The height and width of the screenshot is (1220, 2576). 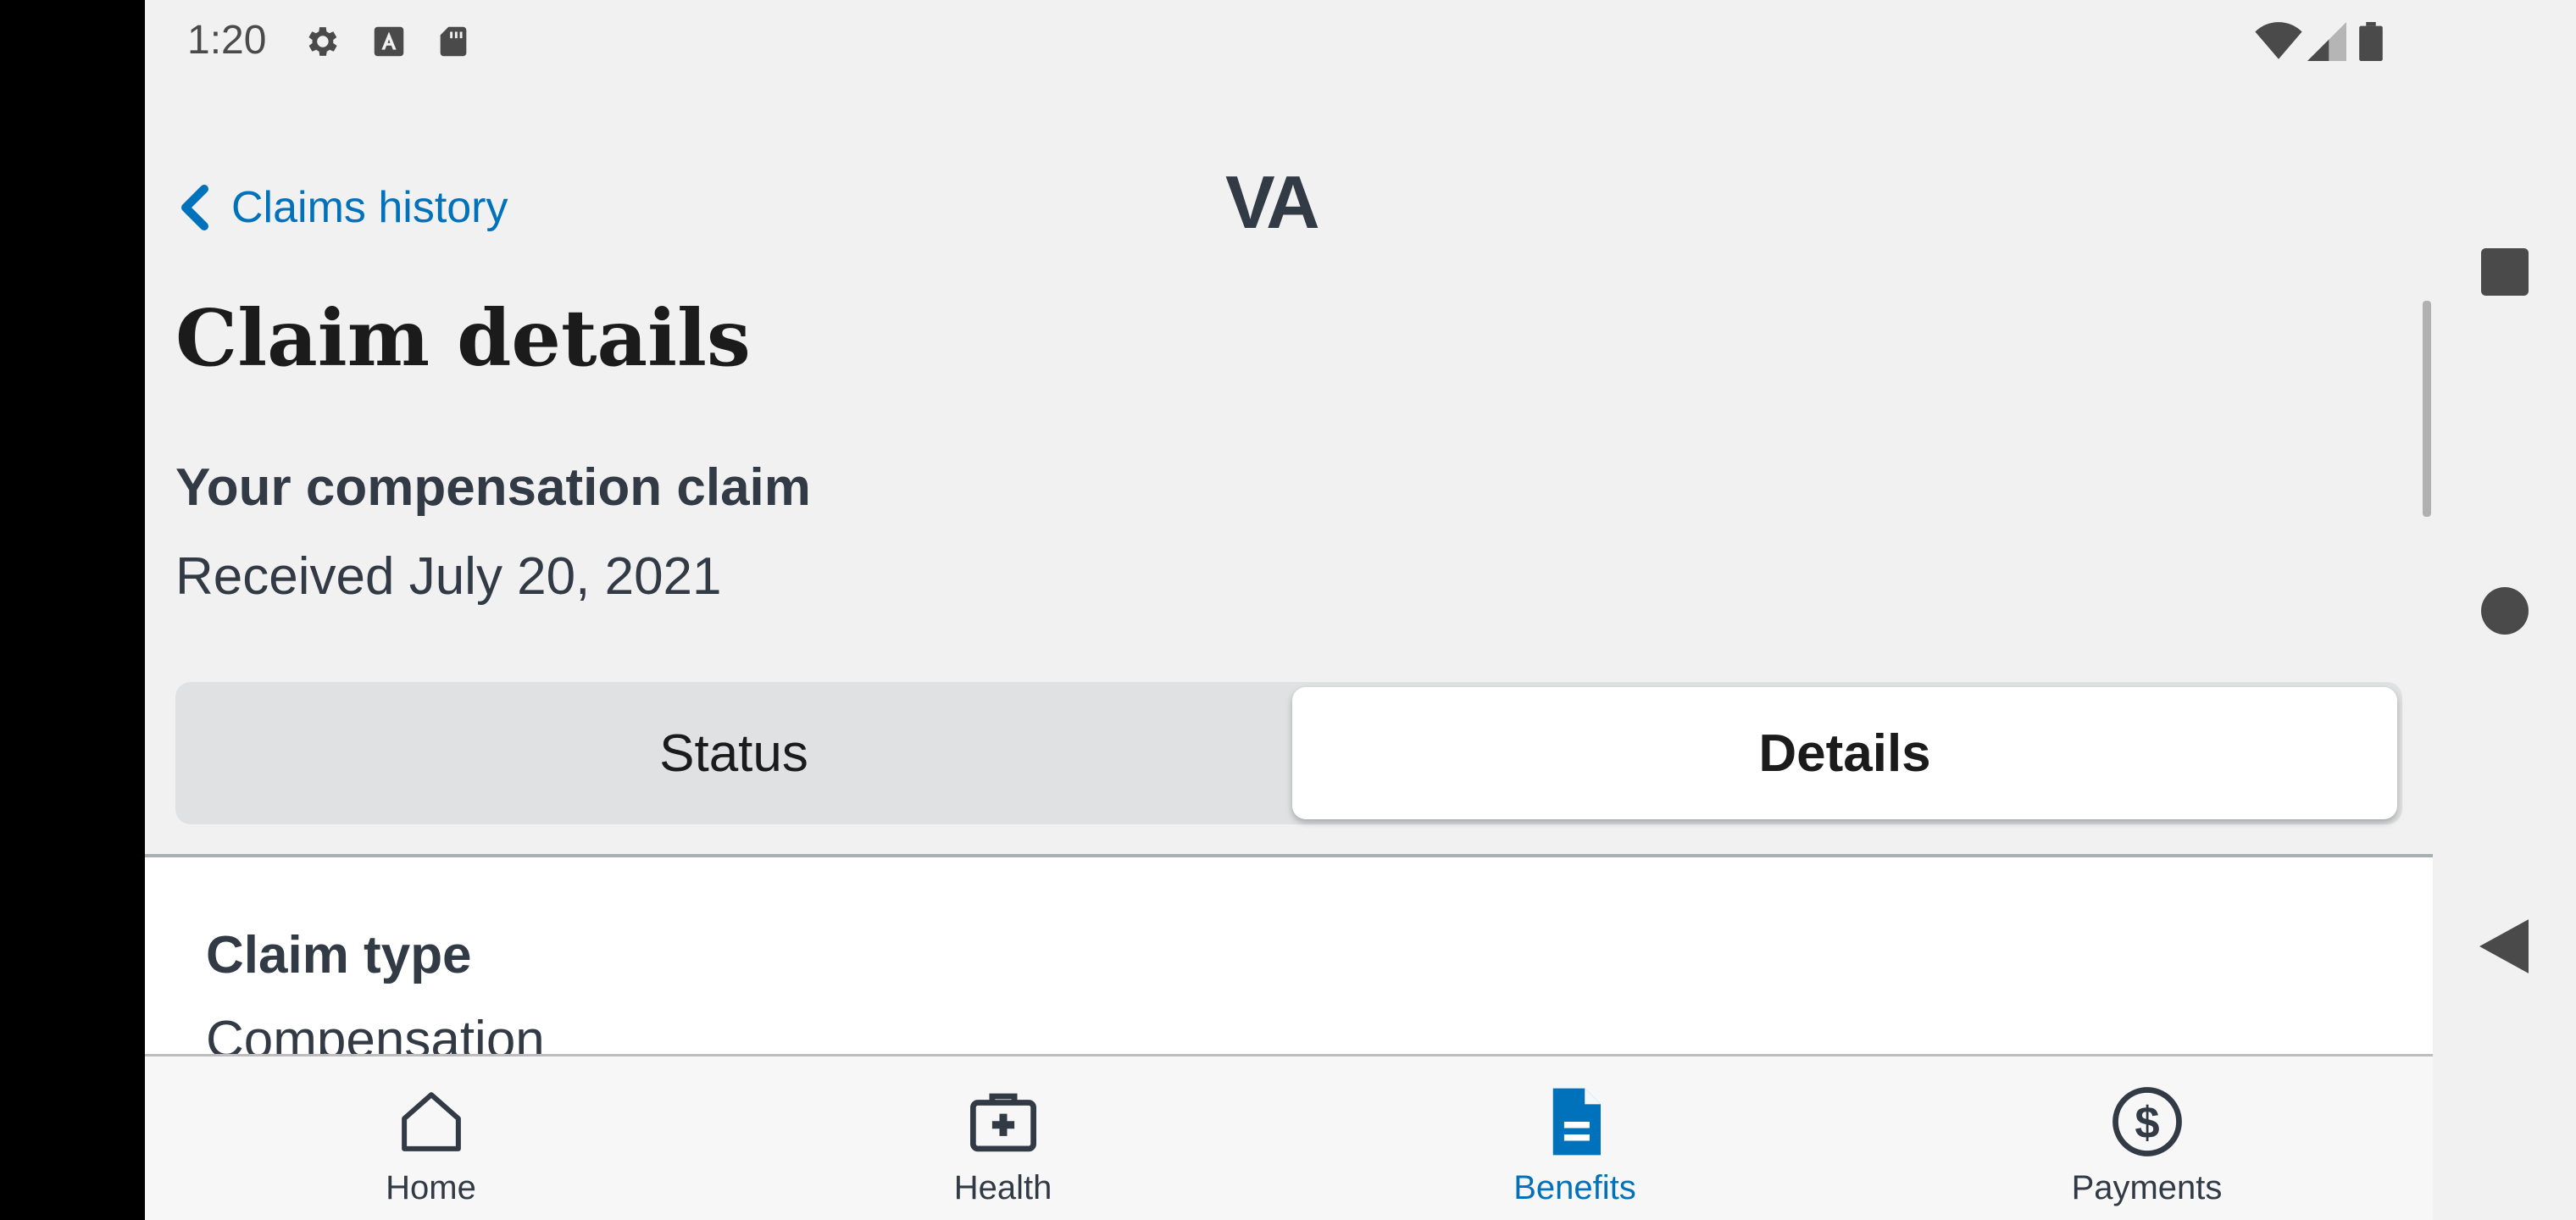 I want to click on nav-tab-benefits: Benefits, so click(x=1575, y=1138).